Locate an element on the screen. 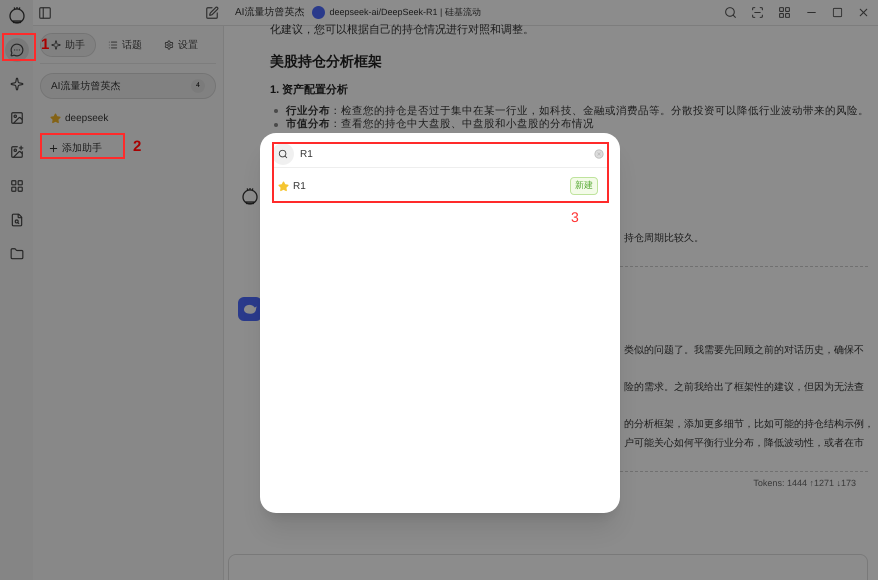 The height and width of the screenshot is (580, 878). section-heading: 美股持仓分析框架 is located at coordinates (325, 61).